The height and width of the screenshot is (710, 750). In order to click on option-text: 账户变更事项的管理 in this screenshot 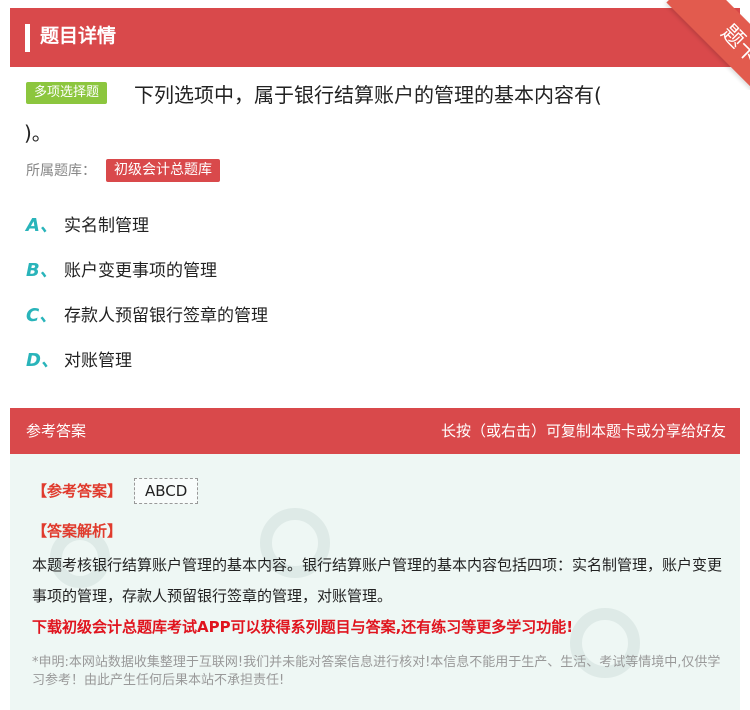, I will do `click(140, 271)`.